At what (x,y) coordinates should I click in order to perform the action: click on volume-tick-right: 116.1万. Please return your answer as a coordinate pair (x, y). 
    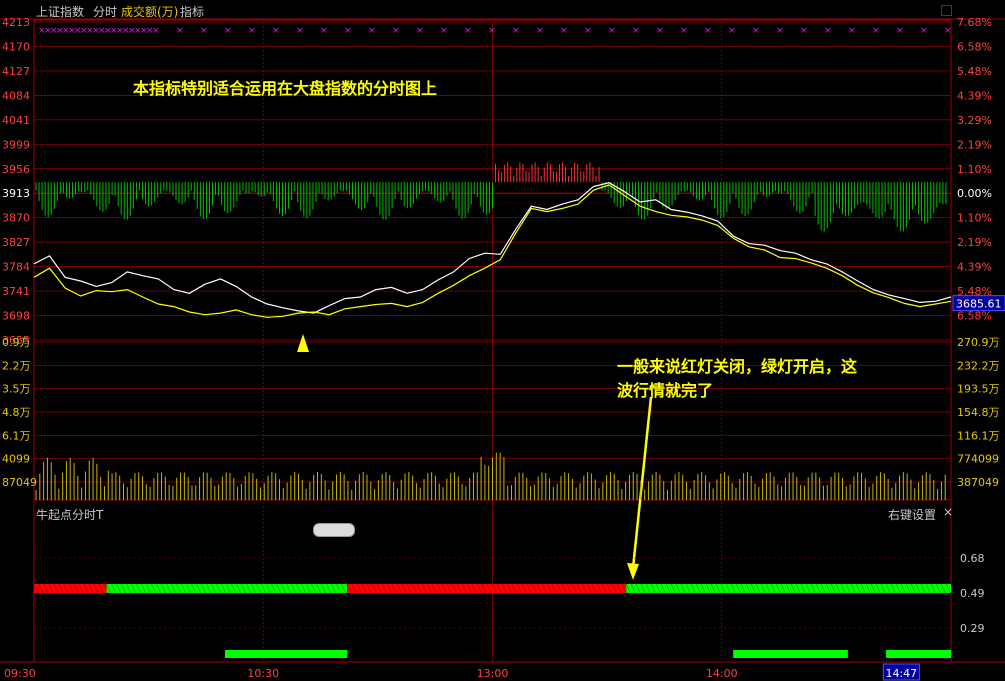
    Looking at the image, I should click on (978, 435).